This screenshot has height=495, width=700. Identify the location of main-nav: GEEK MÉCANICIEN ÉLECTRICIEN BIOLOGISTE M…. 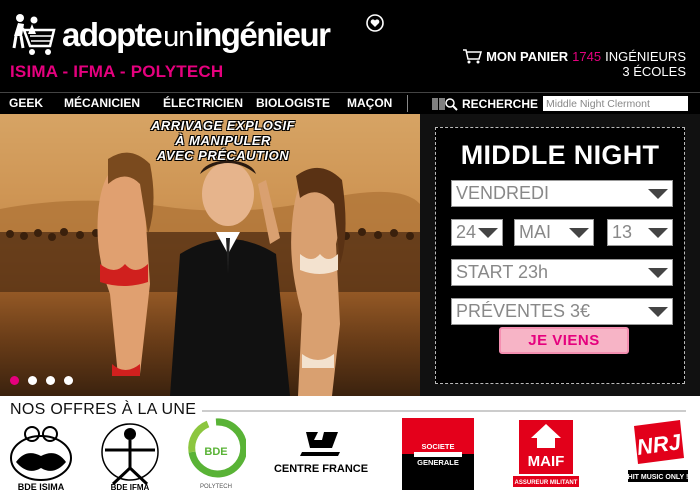
(350, 103).